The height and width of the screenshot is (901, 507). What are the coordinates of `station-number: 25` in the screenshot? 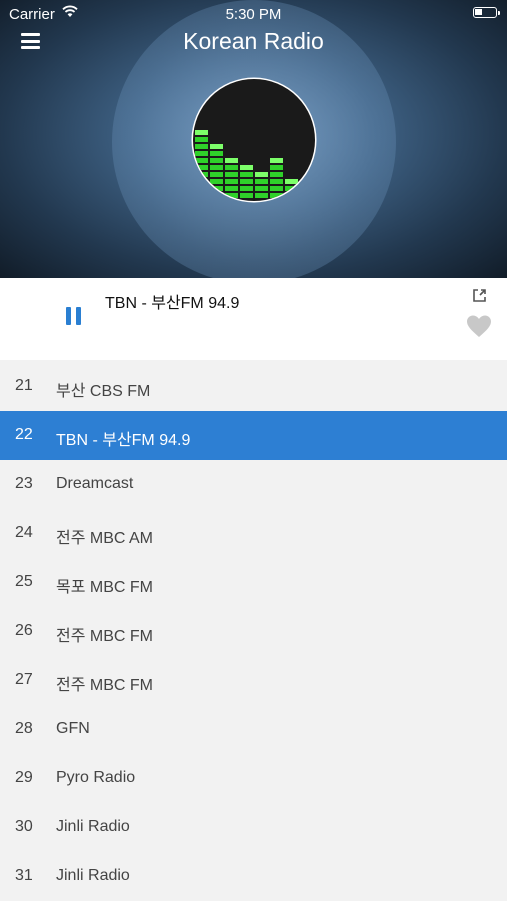 It's located at (24, 581).